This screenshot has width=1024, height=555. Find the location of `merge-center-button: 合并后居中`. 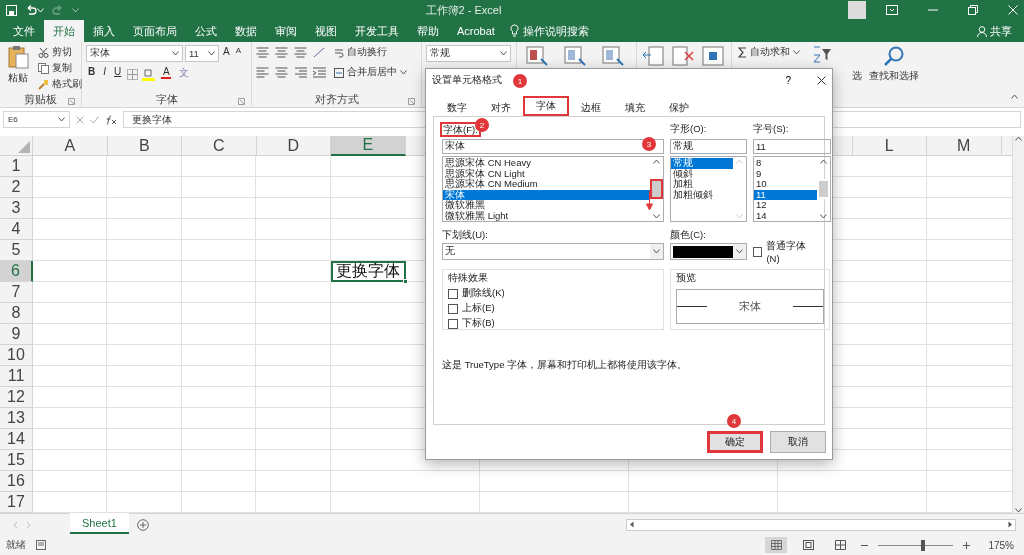

merge-center-button: 合并后居中 is located at coordinates (370, 72).